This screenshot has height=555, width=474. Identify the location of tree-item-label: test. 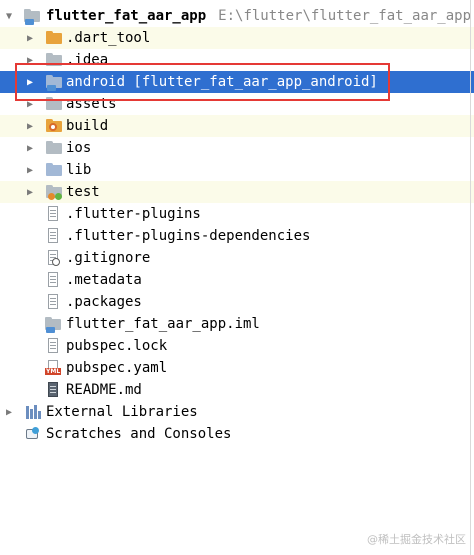
(83, 192).